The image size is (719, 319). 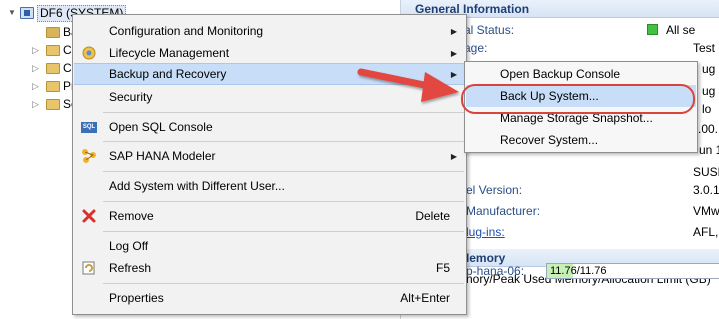 I want to click on menu-item-configuration-monitoring: Configuration and Monitoring ▶, so click(x=269, y=31).